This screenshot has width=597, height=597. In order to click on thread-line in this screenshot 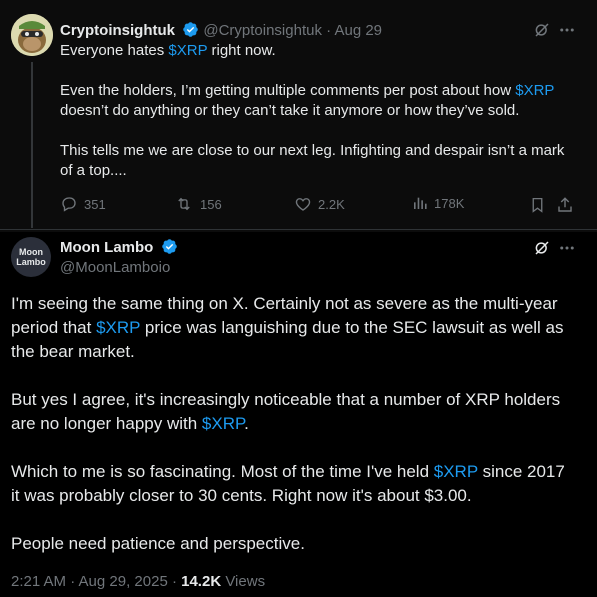, I will do `click(32, 145)`.